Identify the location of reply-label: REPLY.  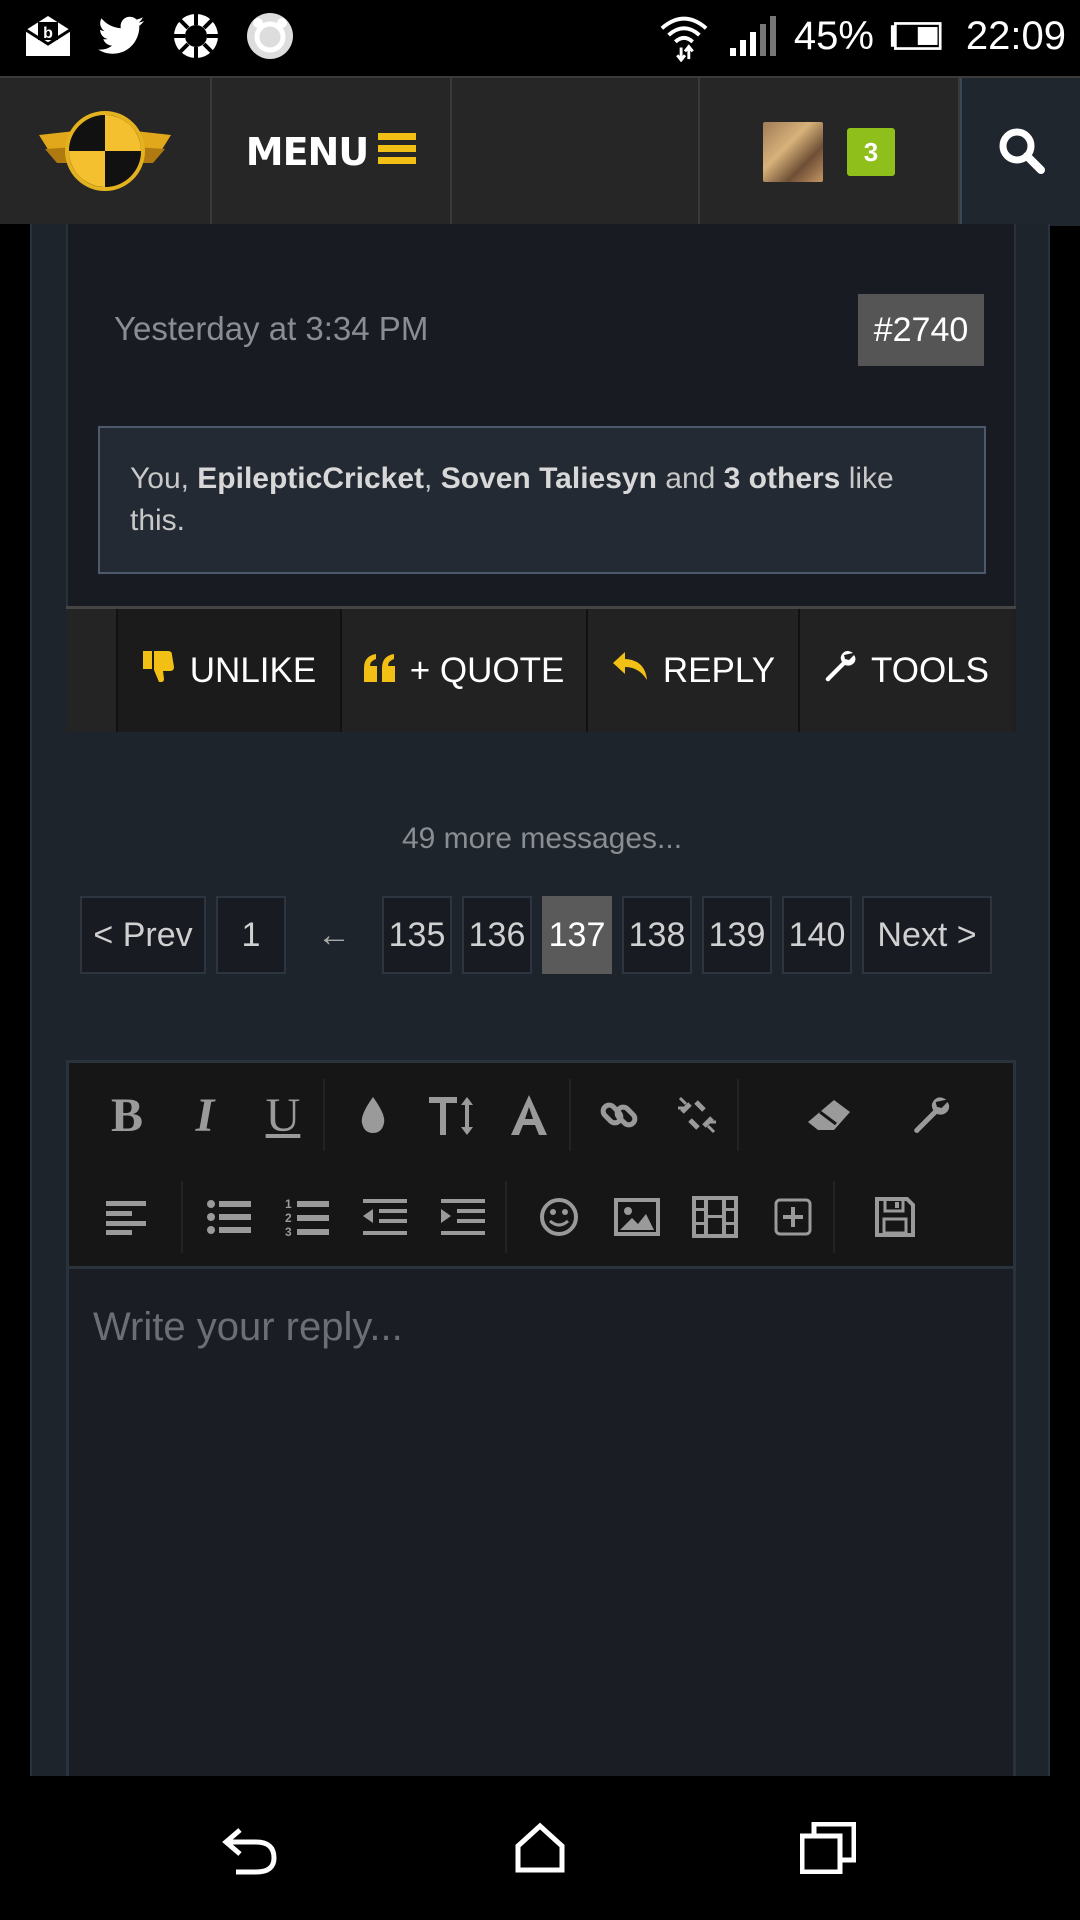
(719, 670).